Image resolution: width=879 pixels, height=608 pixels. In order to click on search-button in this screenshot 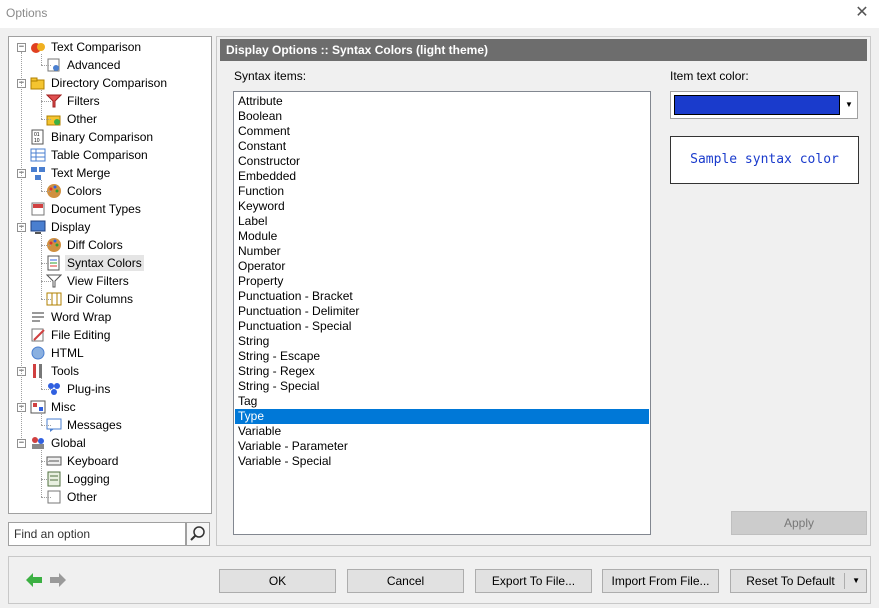, I will do `click(198, 534)`.